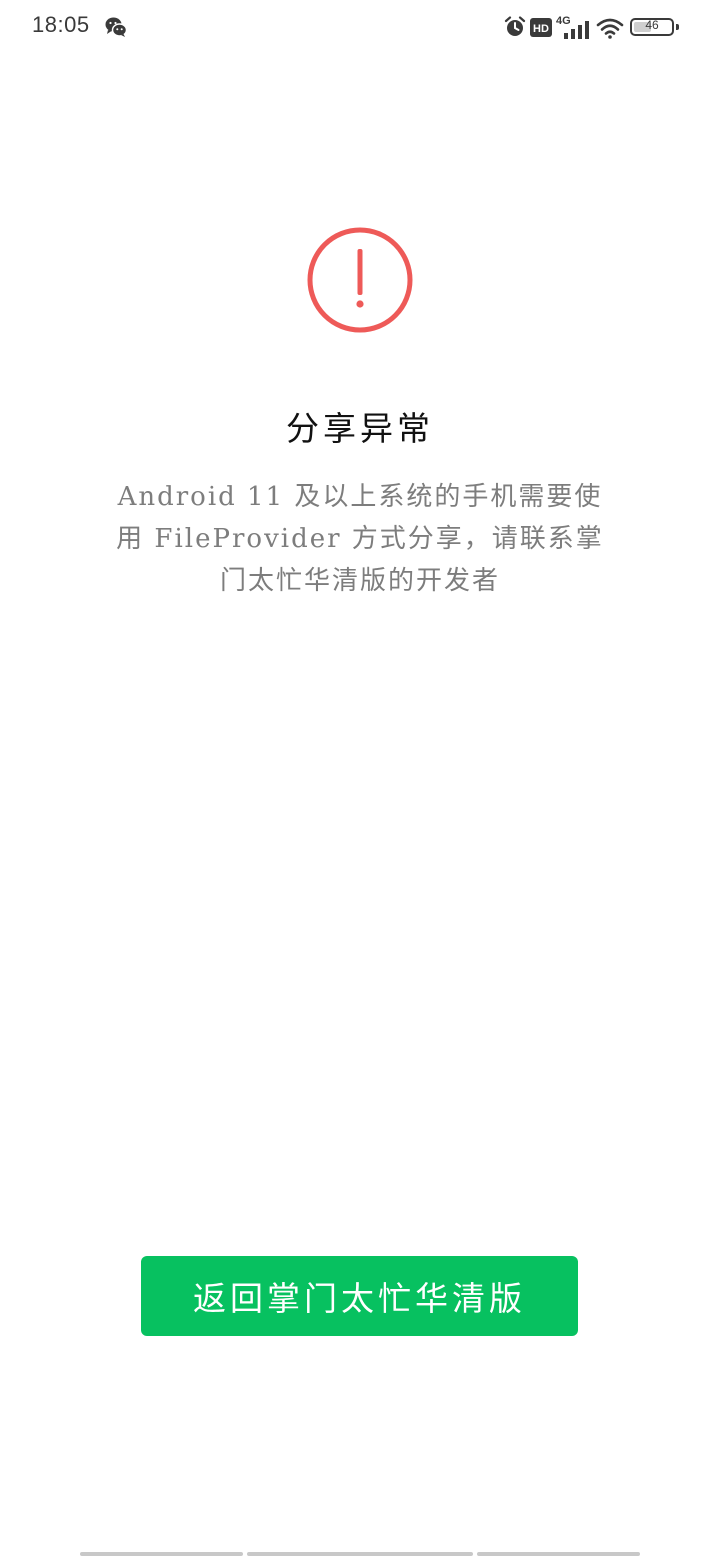 This screenshot has height=1560, width=720. What do you see at coordinates (558, 1554) in the screenshot?
I see `nav-bar-right` at bounding box center [558, 1554].